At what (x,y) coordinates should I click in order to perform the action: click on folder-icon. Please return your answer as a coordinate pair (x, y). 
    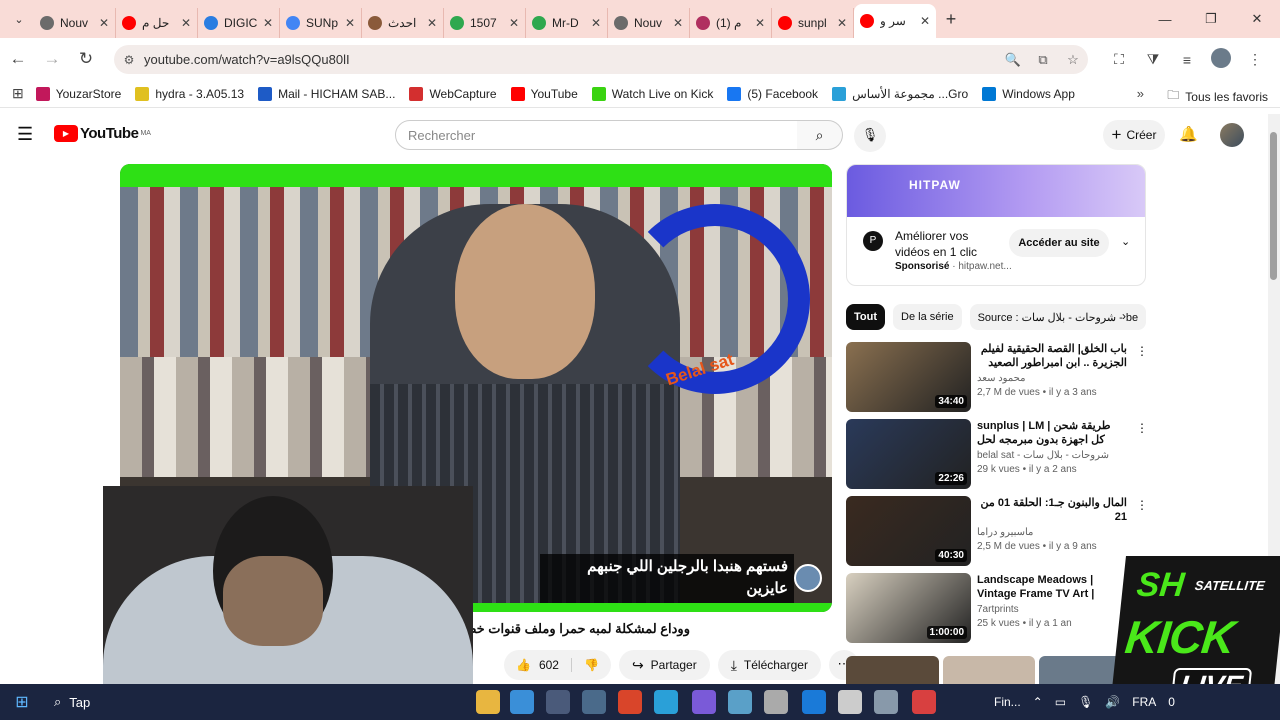
    Looking at the image, I should click on (488, 702).